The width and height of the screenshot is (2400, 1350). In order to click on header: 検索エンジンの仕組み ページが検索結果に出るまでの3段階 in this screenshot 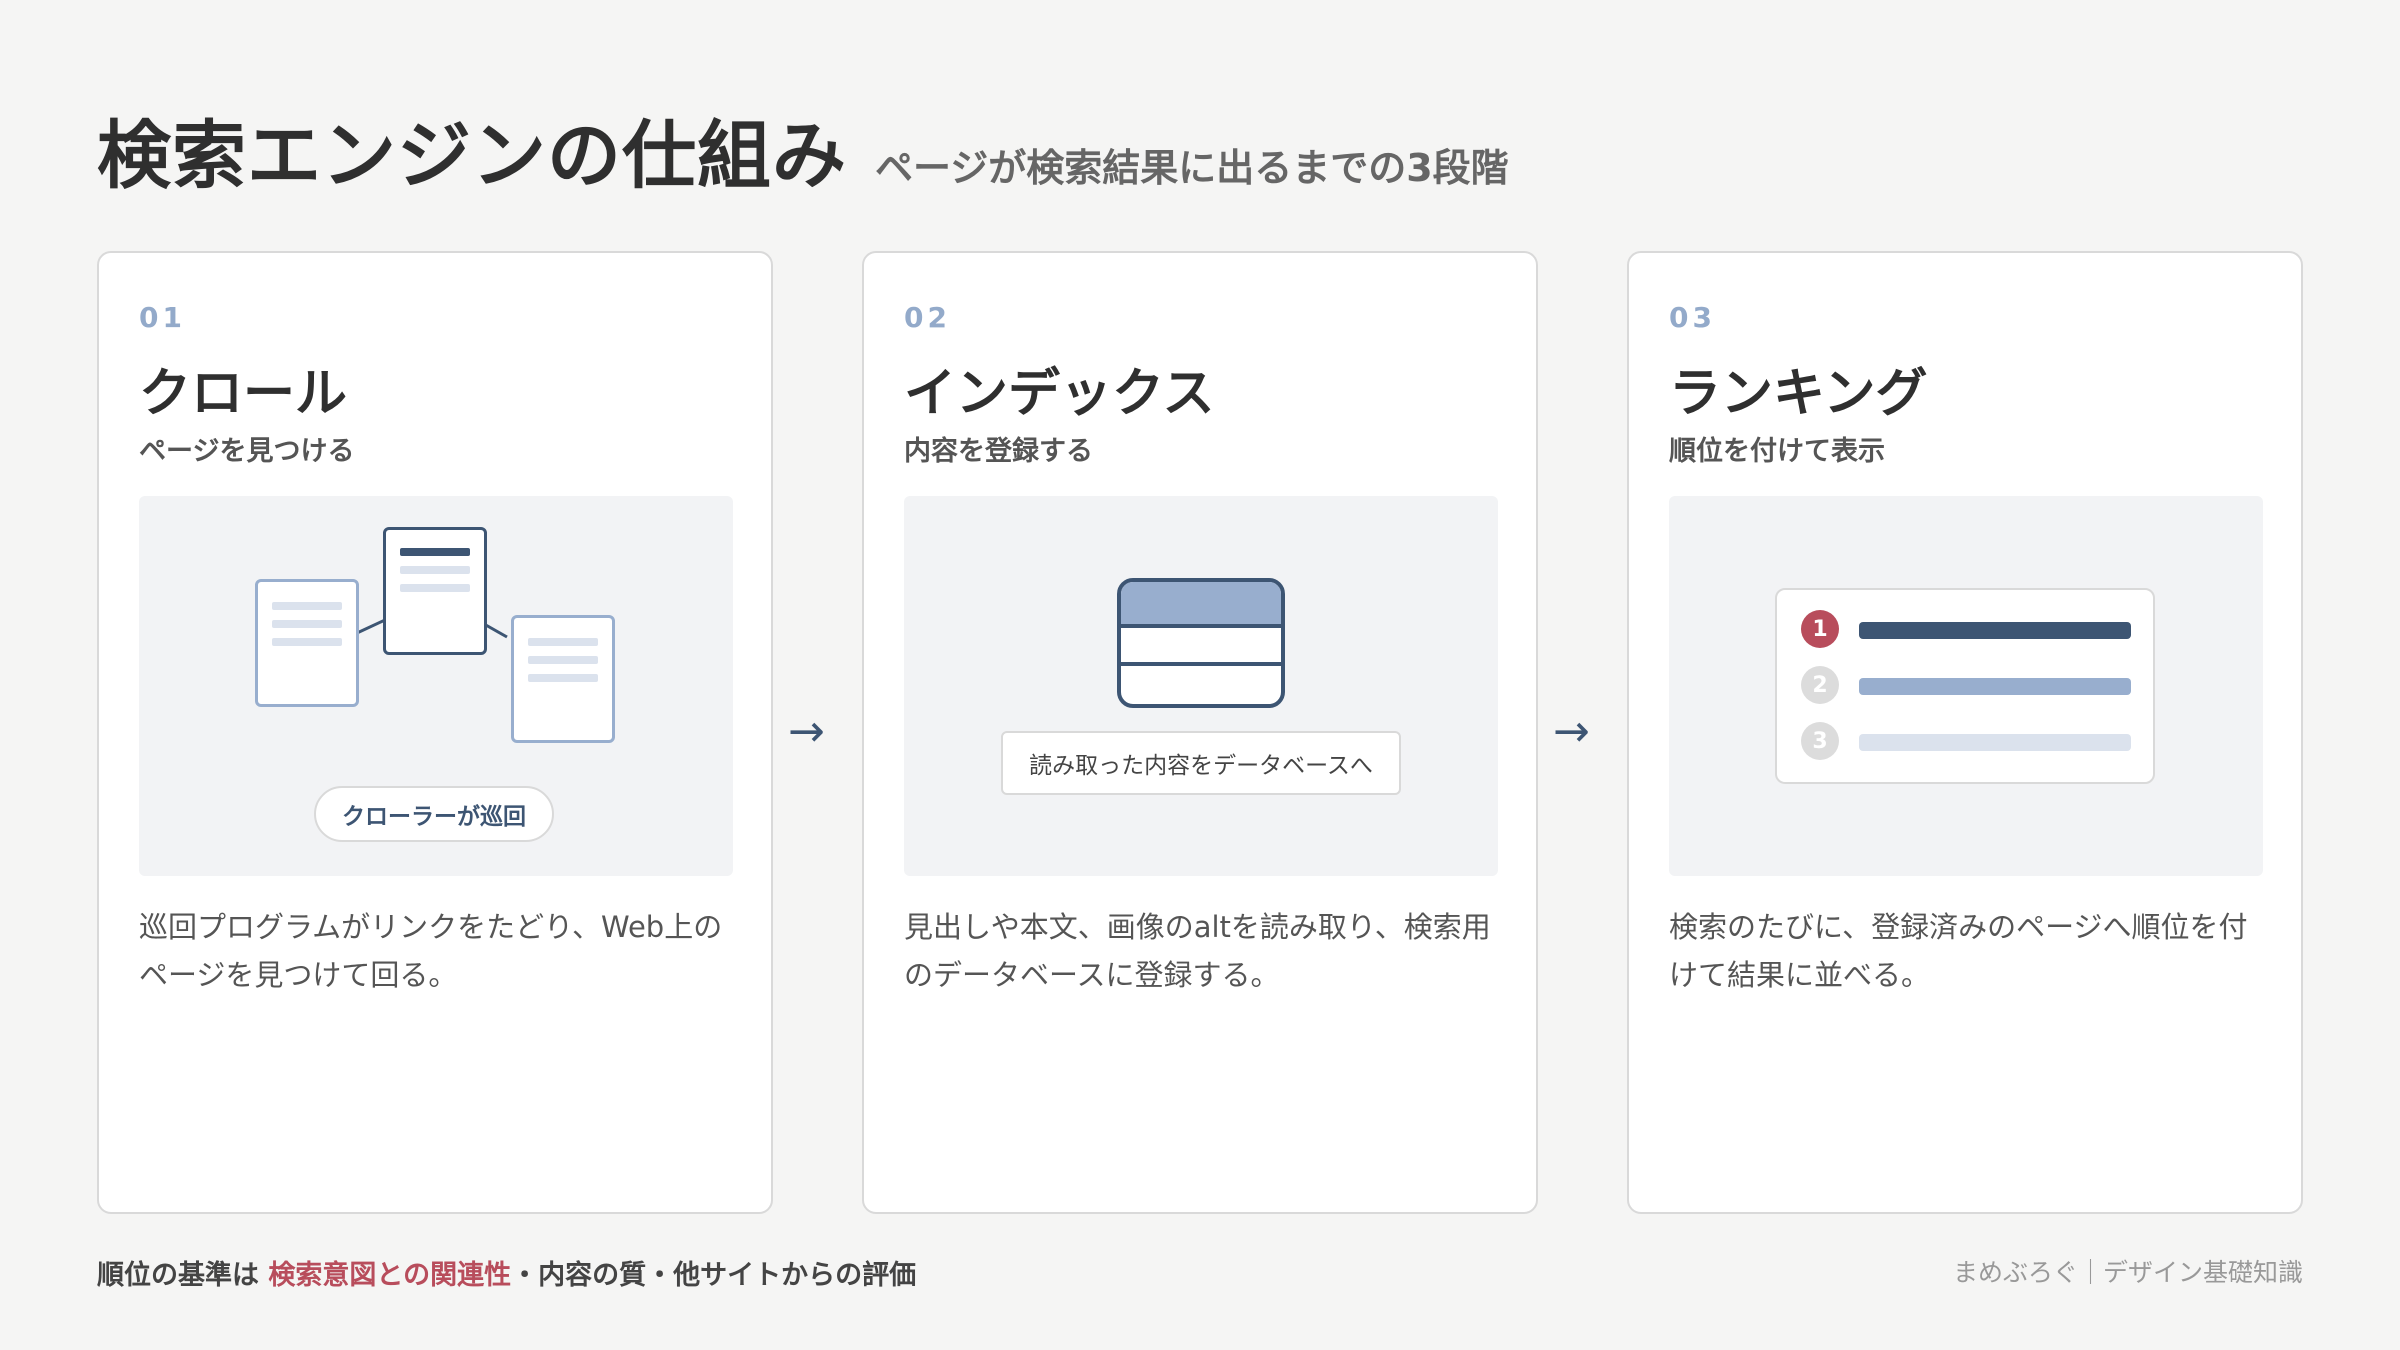, I will do `click(803, 149)`.